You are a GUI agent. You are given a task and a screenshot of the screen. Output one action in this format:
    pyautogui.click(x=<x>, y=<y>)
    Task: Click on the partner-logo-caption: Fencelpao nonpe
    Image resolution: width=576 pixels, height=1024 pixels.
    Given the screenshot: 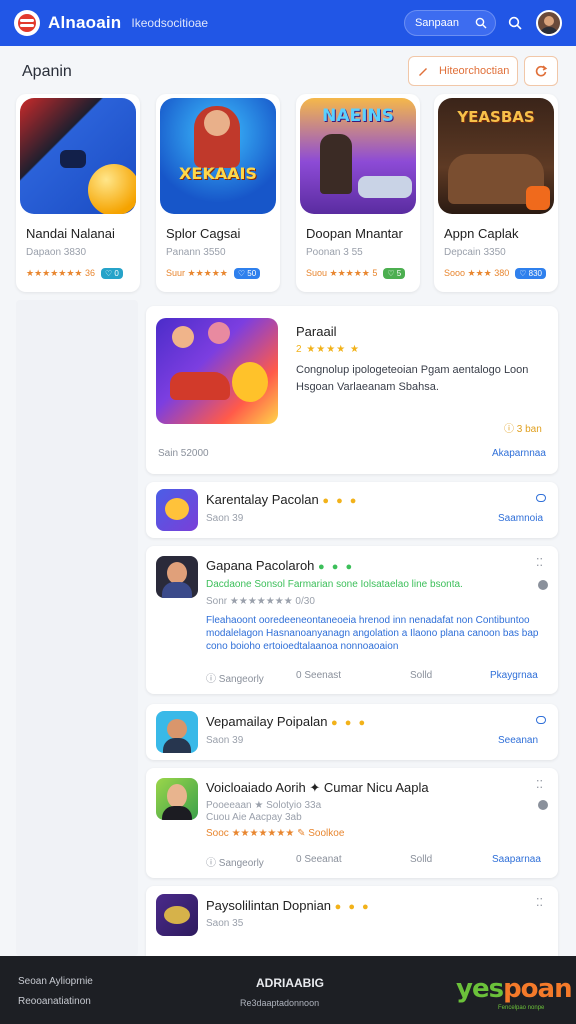 What is the action you would take?
    pyautogui.click(x=521, y=1008)
    